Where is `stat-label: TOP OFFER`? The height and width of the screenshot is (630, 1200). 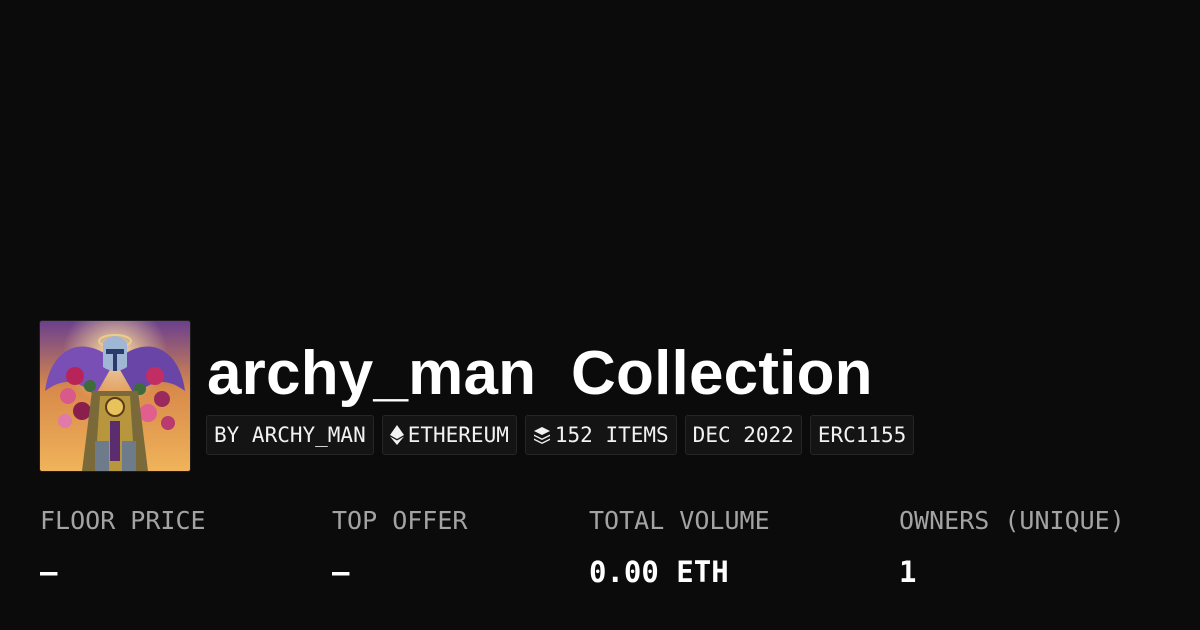 stat-label: TOP OFFER is located at coordinates (400, 520).